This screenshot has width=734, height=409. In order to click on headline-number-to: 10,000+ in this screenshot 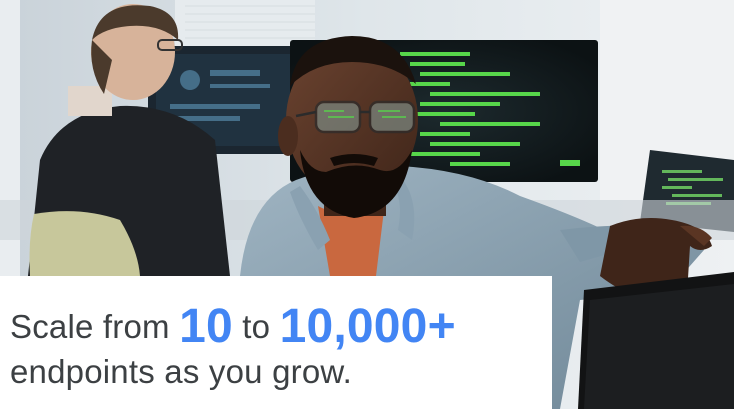, I will do `click(367, 326)`.